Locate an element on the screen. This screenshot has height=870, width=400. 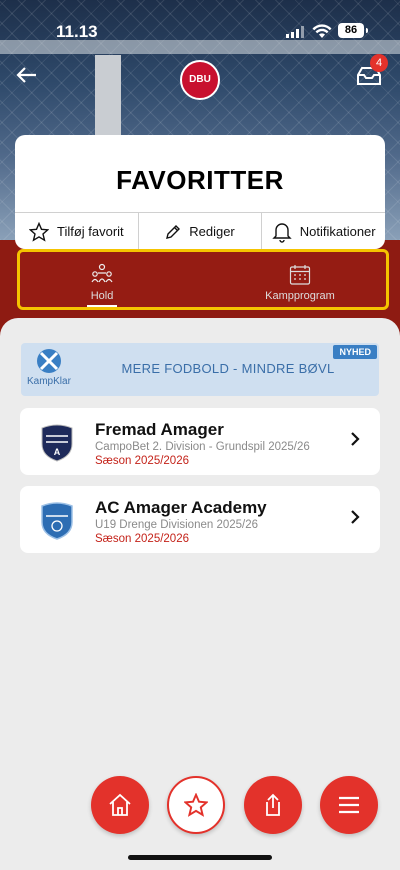
wifi-icon is located at coordinates (322, 31).